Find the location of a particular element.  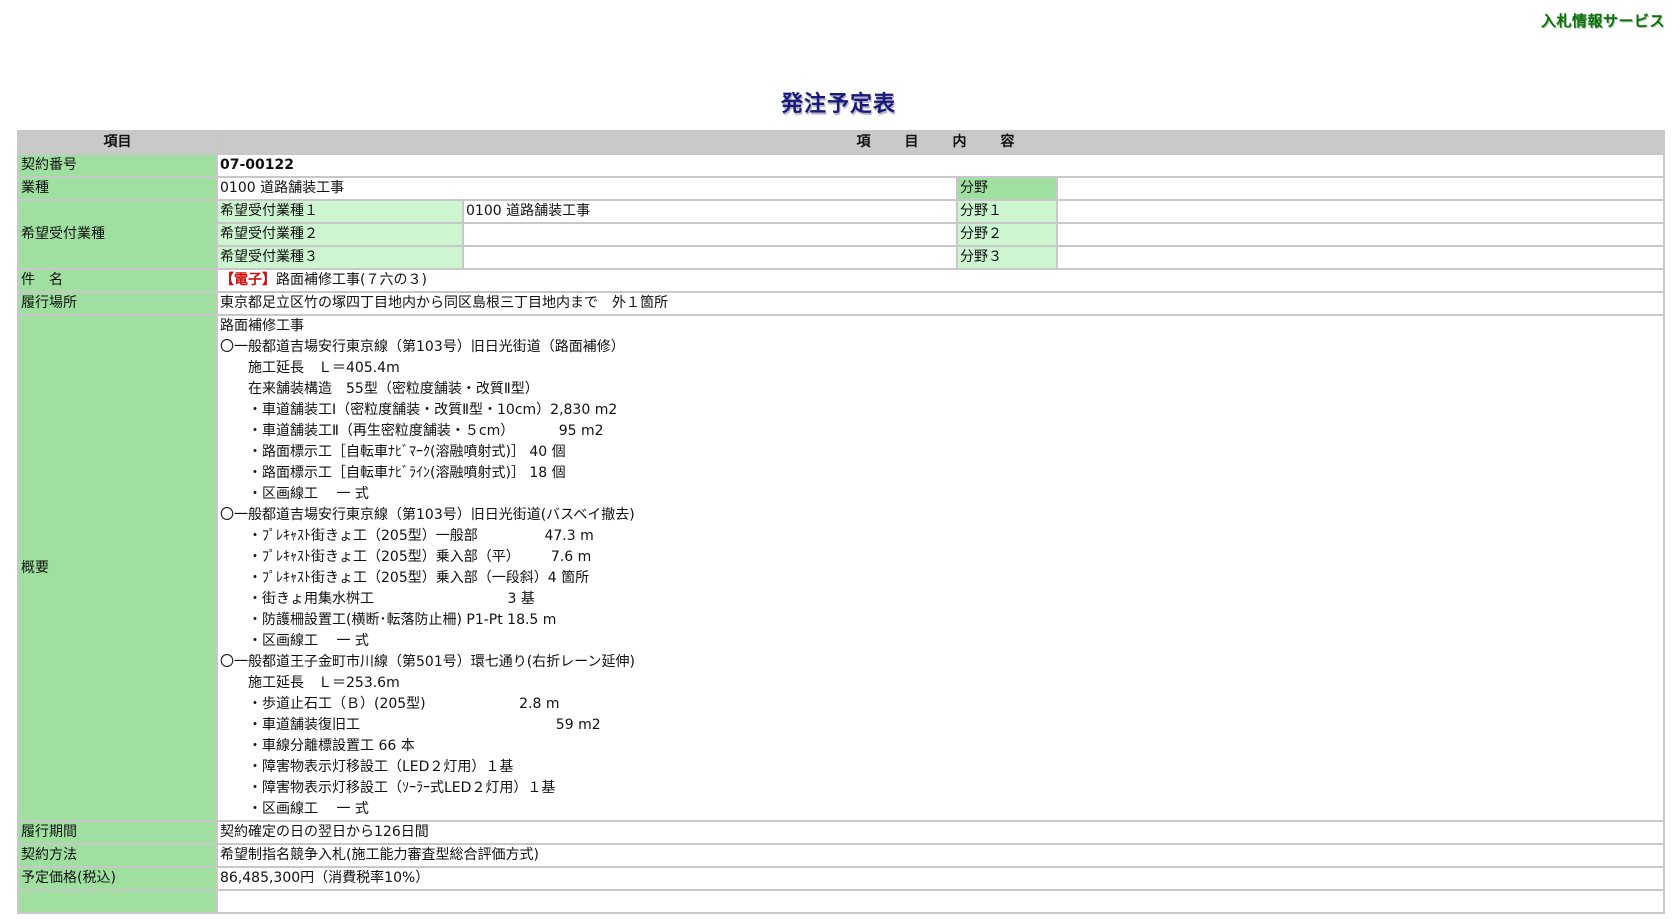

overview-line: ・車線分離標設置工 66 本 is located at coordinates (331, 746).